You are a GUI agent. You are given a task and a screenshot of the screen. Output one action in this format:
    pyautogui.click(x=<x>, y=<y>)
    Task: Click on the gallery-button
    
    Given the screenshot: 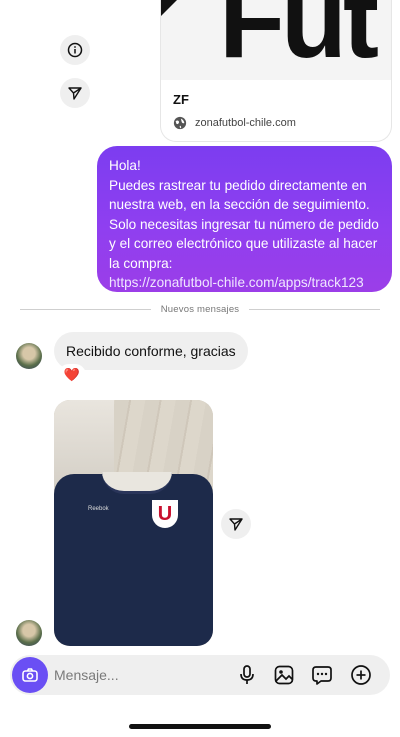 What is the action you would take?
    pyautogui.click(x=284, y=675)
    